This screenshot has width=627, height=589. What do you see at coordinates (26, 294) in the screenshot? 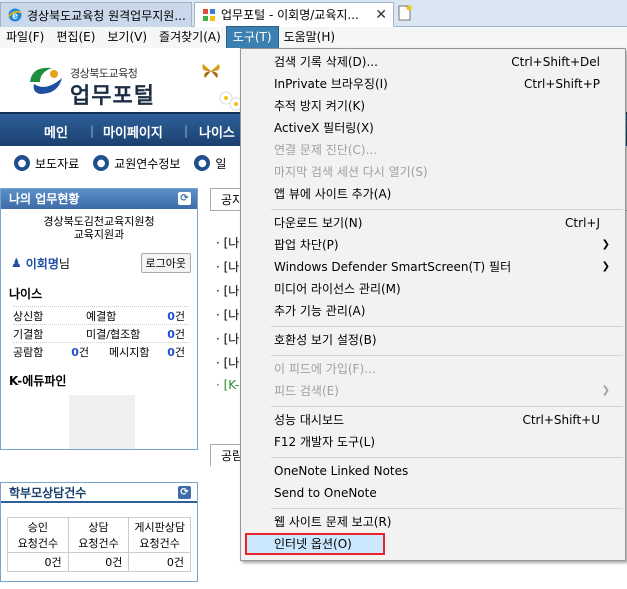
I see `neis-section-title: 나이스` at bounding box center [26, 294].